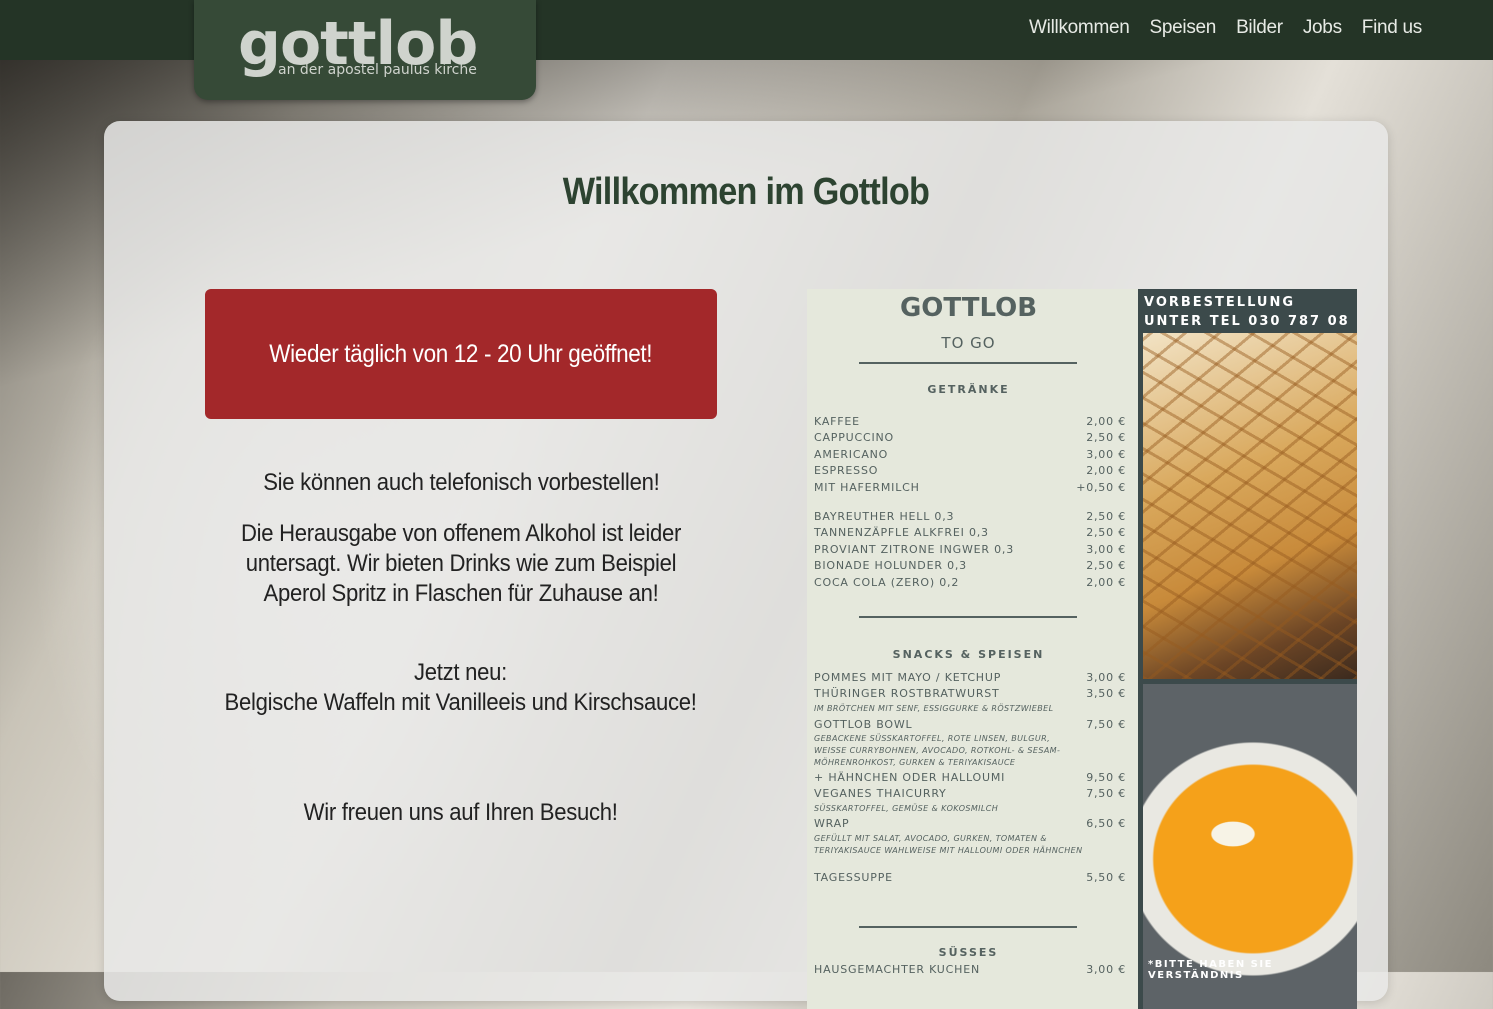  What do you see at coordinates (461, 672) in the screenshot?
I see `new-heading: Jetzt neu:` at bounding box center [461, 672].